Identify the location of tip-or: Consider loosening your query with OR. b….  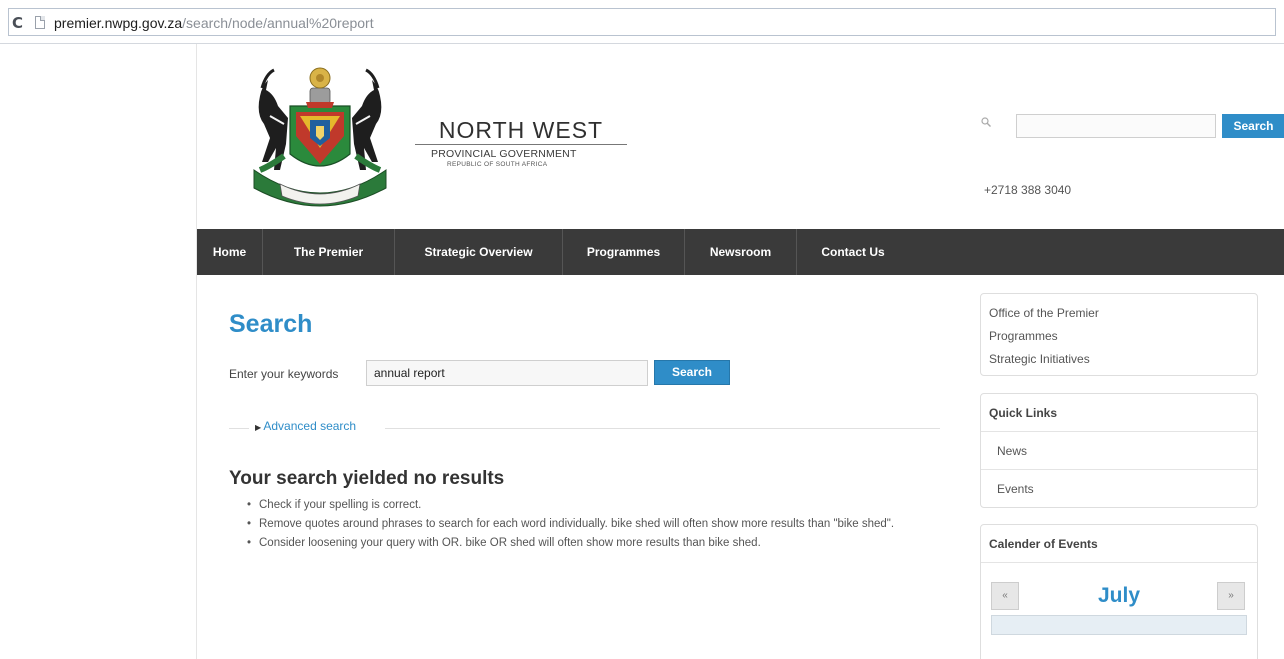
(510, 543).